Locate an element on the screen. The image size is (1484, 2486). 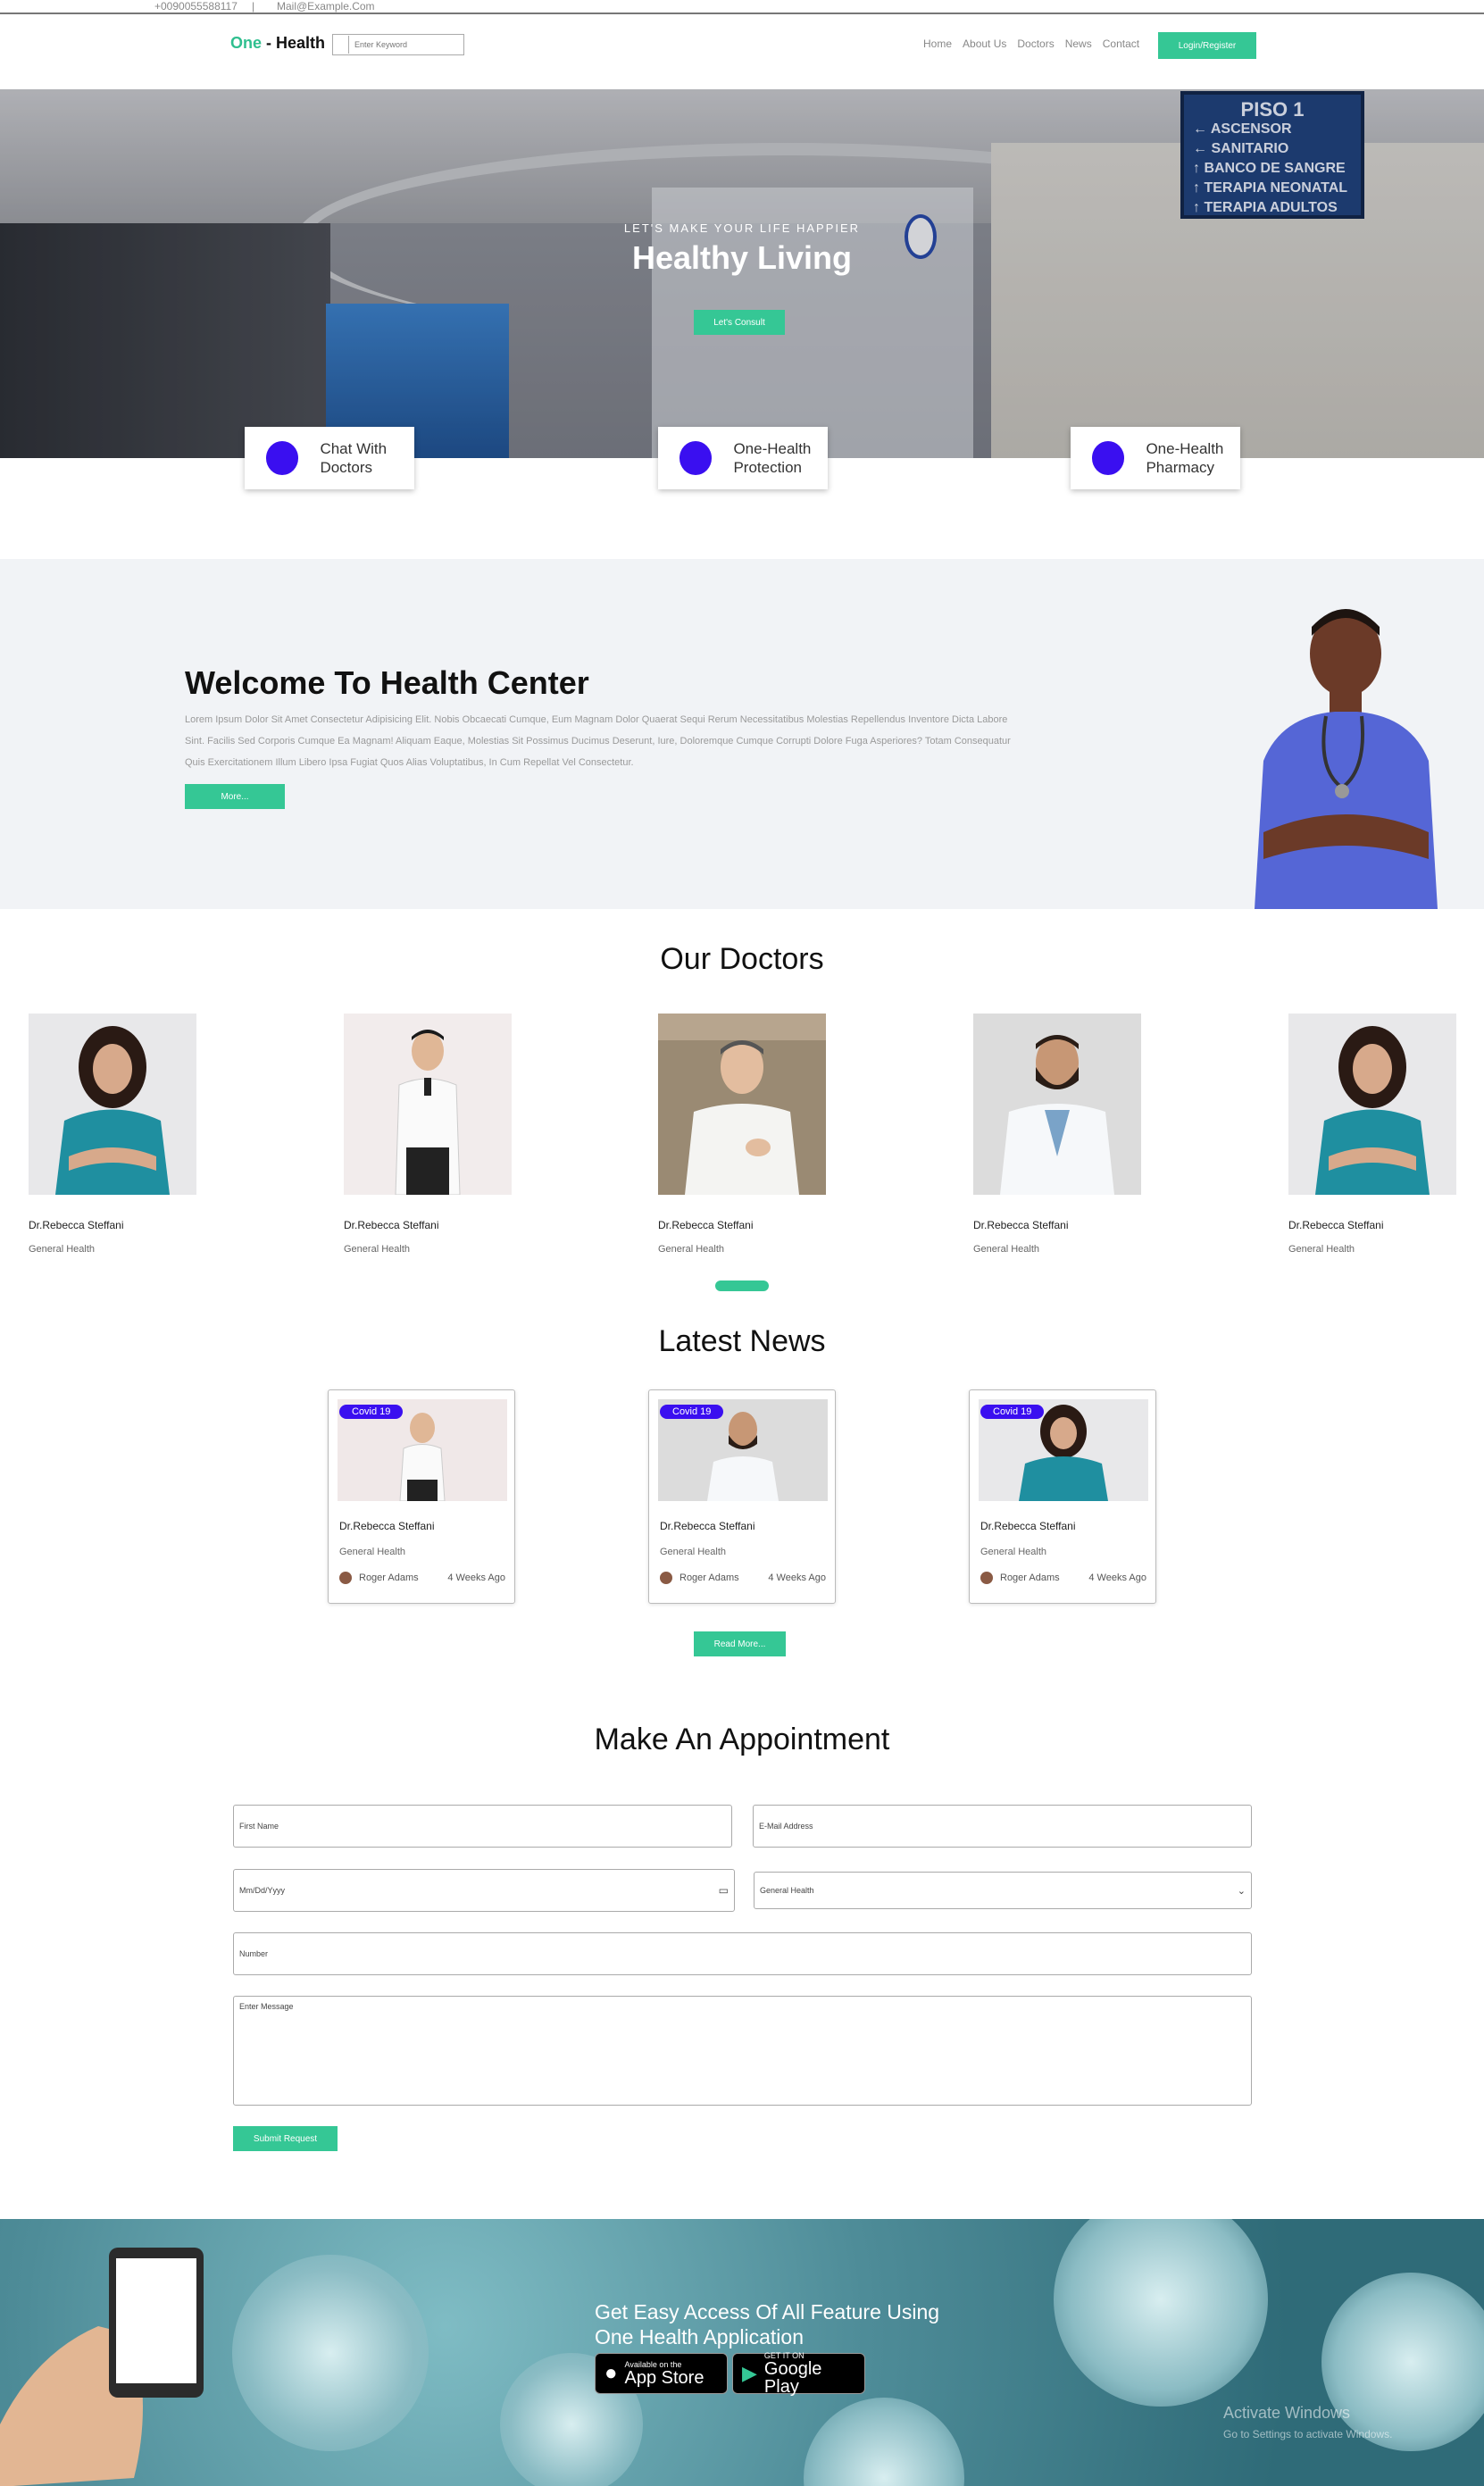
watermark-subtitle: Go to Settings to activate Windows. is located at coordinates (1308, 2434).